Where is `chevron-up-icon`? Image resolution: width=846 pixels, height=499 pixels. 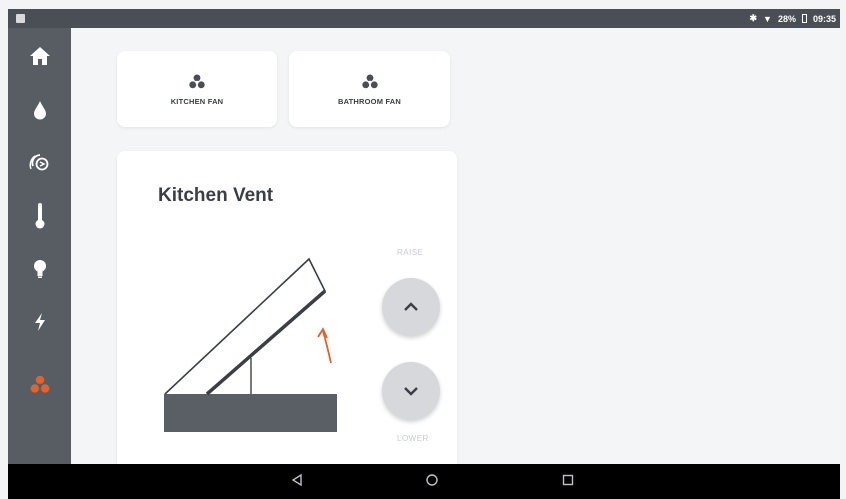 chevron-up-icon is located at coordinates (411, 306).